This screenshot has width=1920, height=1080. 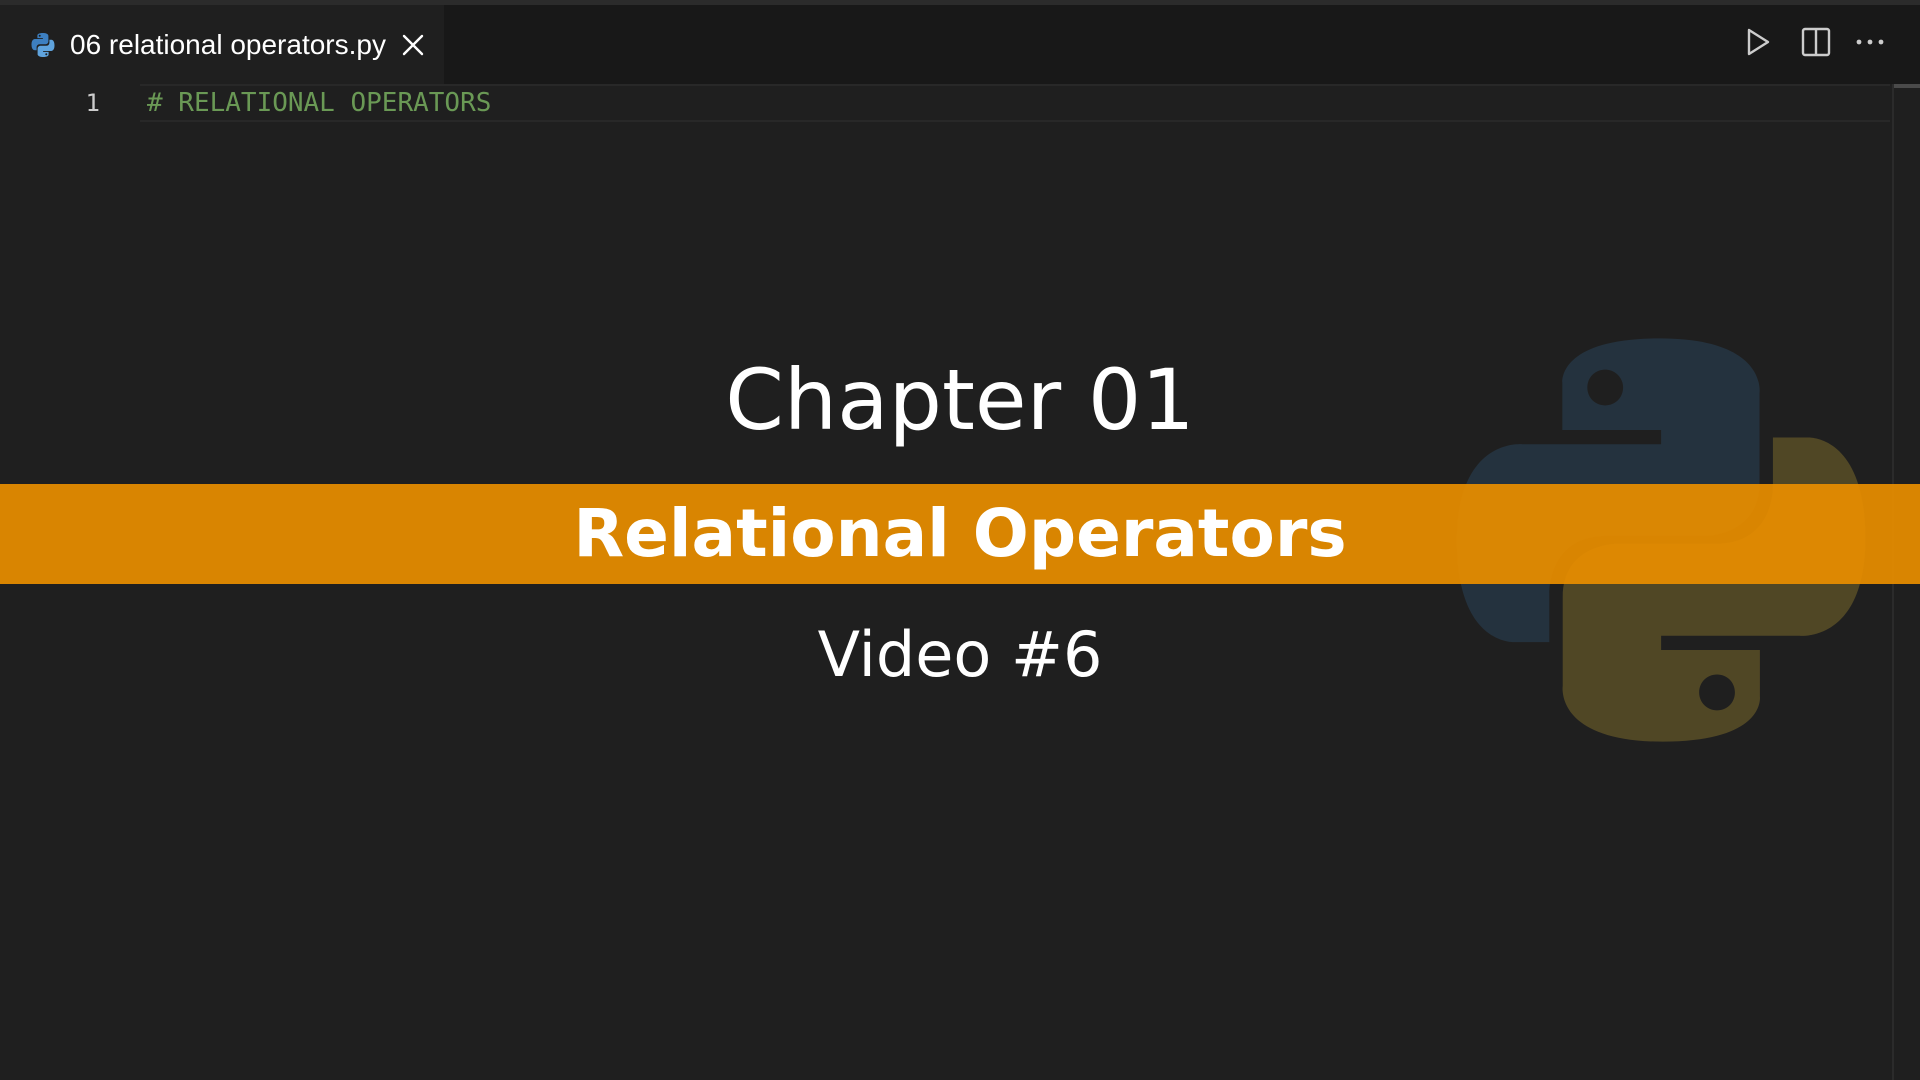 I want to click on title-banner: Relational Operators, so click(x=960, y=534).